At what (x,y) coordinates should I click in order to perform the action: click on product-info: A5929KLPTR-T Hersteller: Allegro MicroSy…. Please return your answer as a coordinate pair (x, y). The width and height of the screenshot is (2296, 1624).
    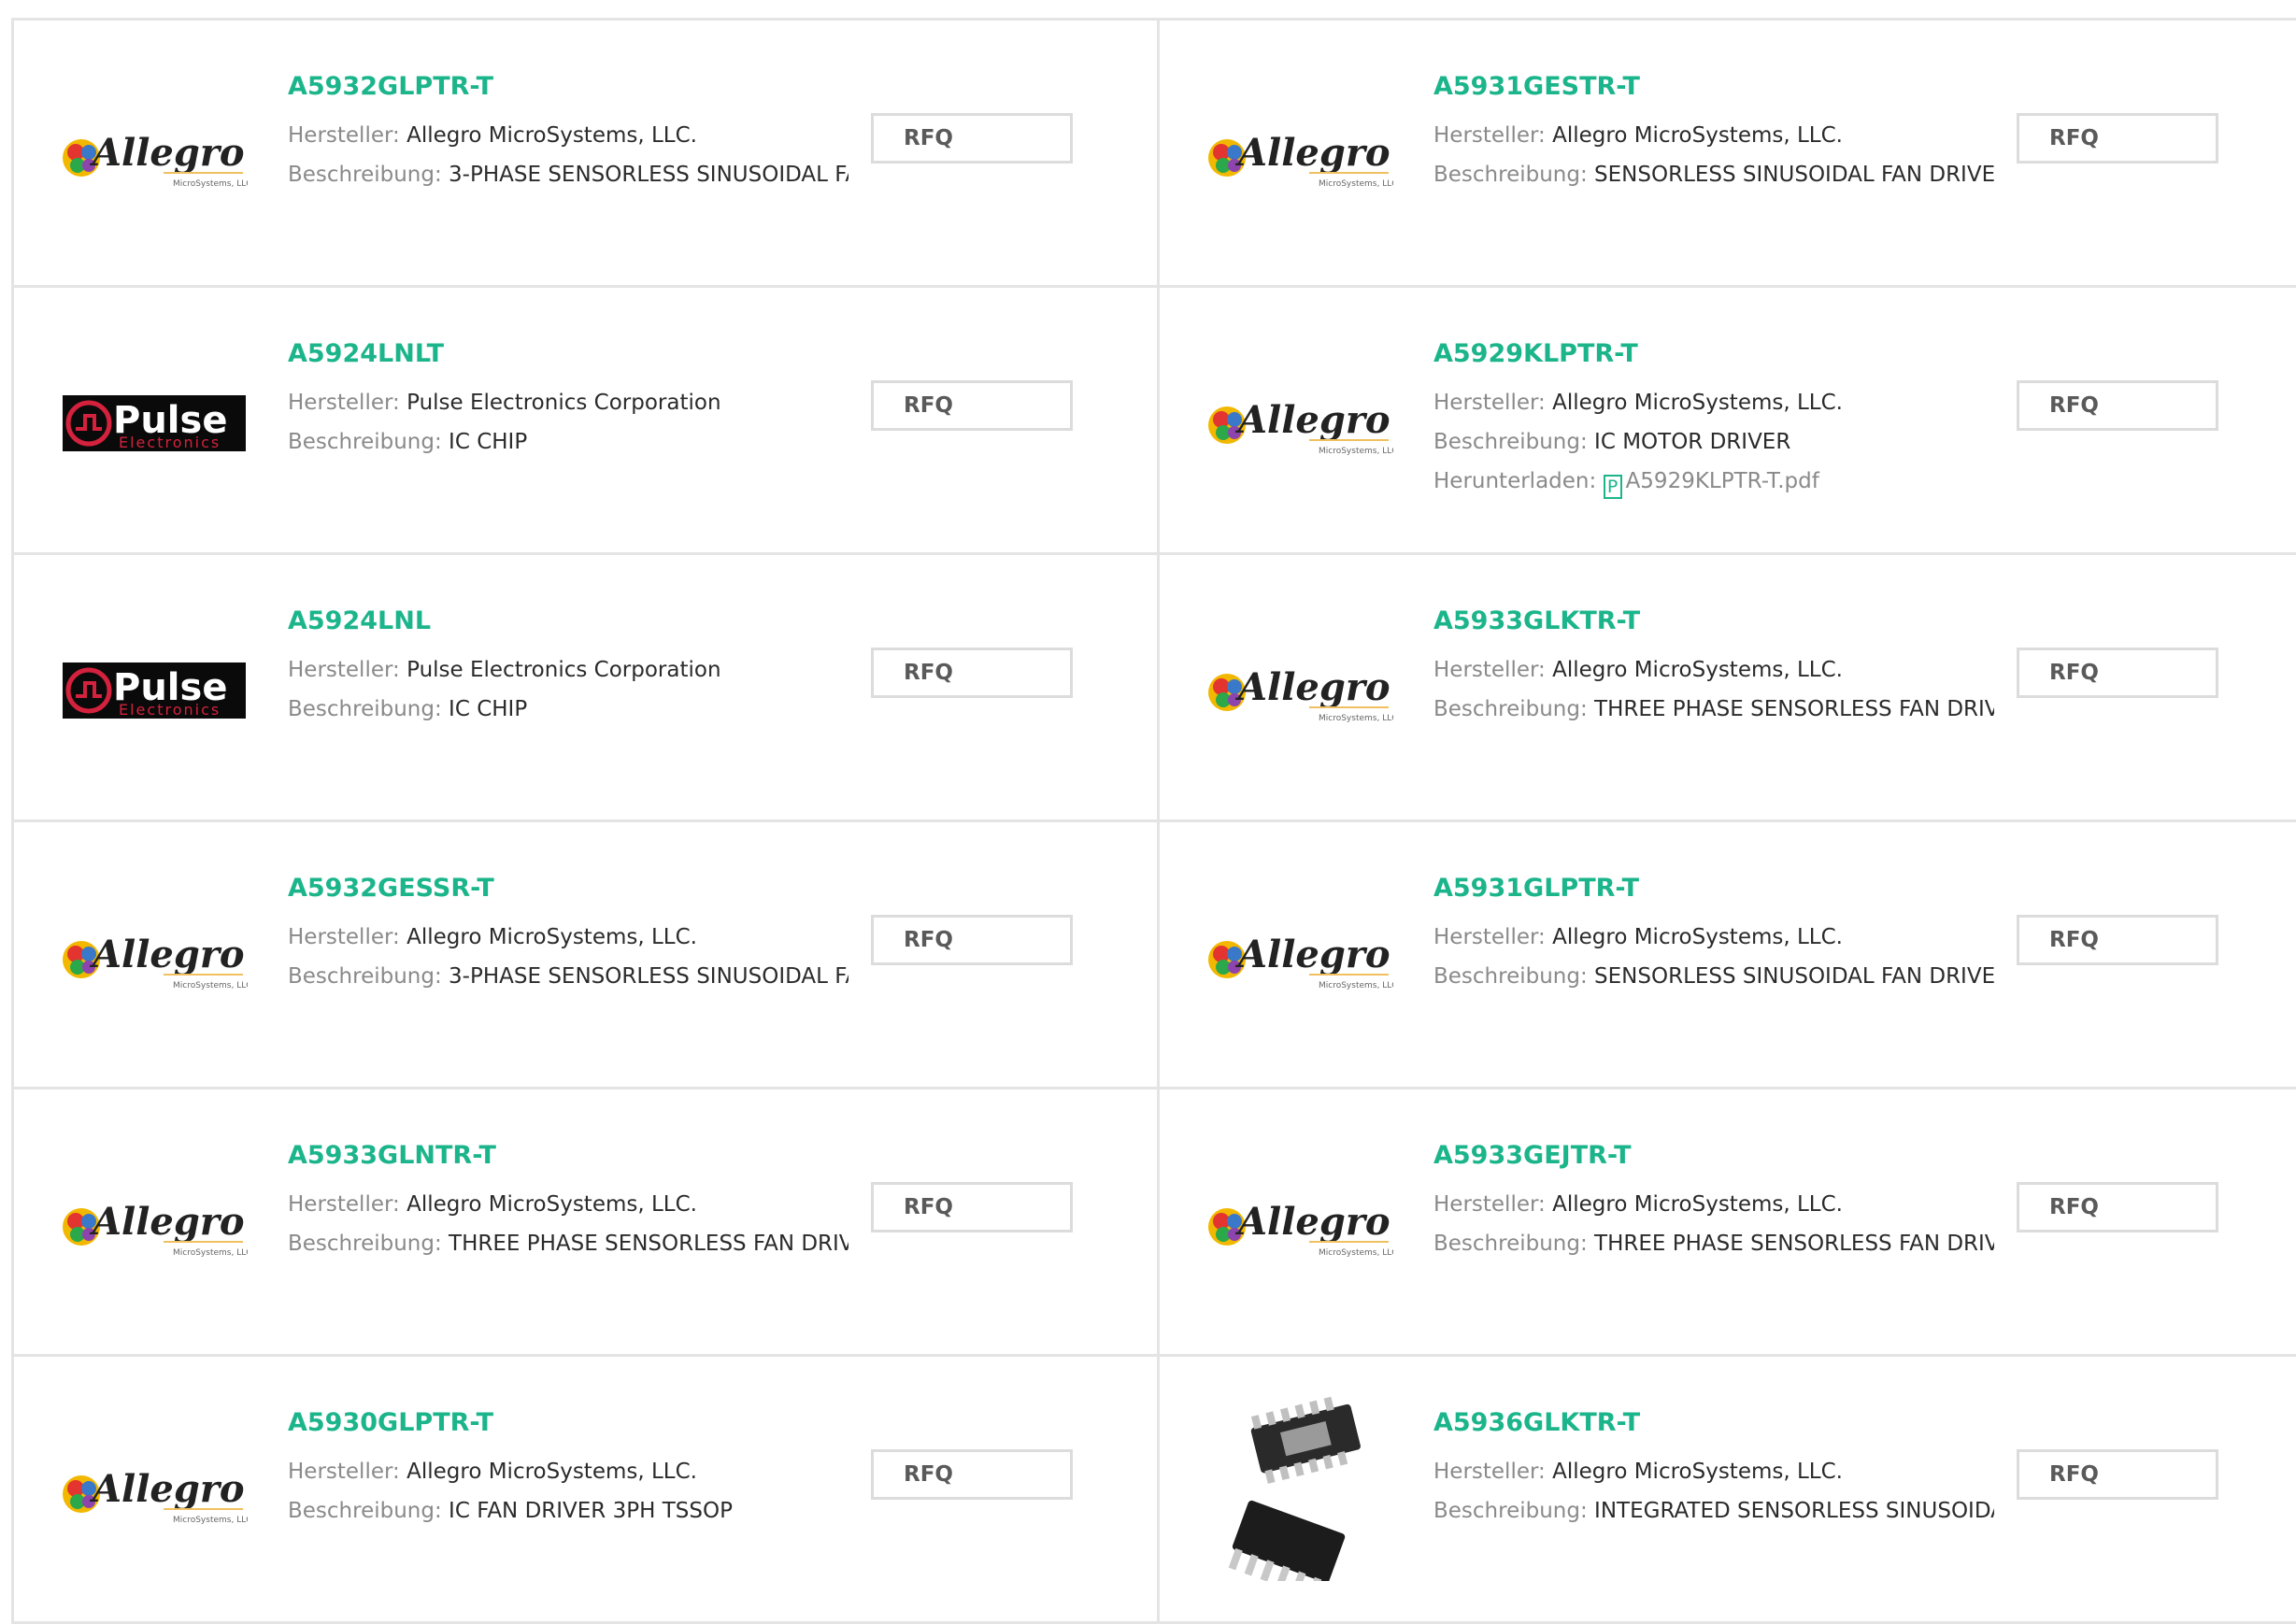
    Looking at the image, I should click on (1713, 419).